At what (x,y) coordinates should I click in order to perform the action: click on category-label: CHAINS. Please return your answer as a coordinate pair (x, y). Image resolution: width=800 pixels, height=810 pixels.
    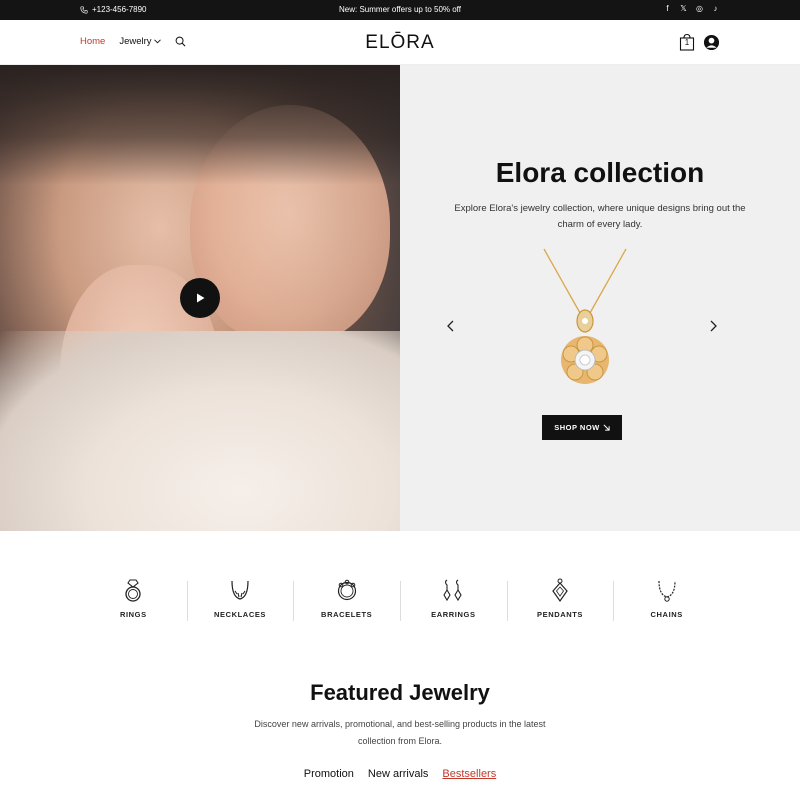
    Looking at the image, I should click on (666, 614).